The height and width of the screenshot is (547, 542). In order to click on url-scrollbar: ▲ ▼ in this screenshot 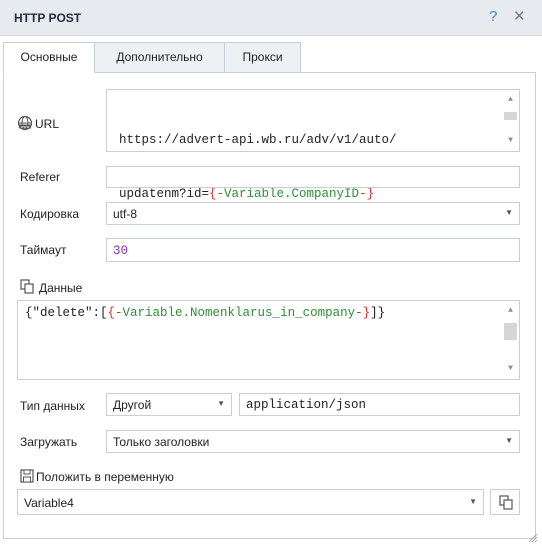, I will do `click(510, 120)`.